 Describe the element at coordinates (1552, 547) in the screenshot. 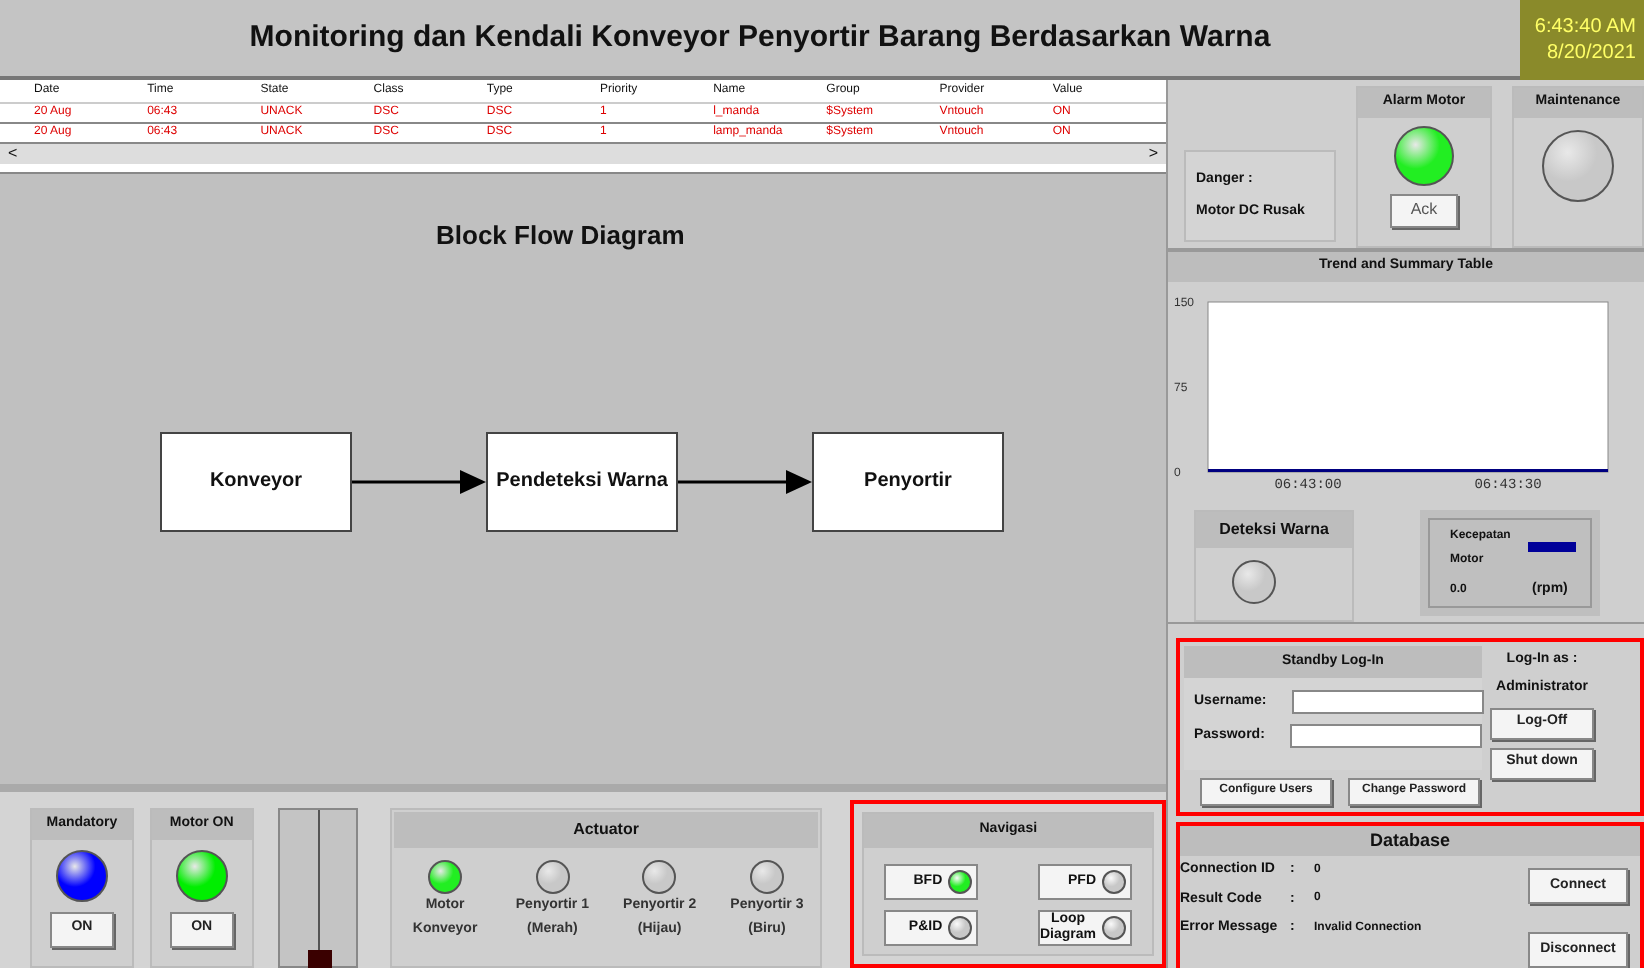

I see `speed-bar` at that location.